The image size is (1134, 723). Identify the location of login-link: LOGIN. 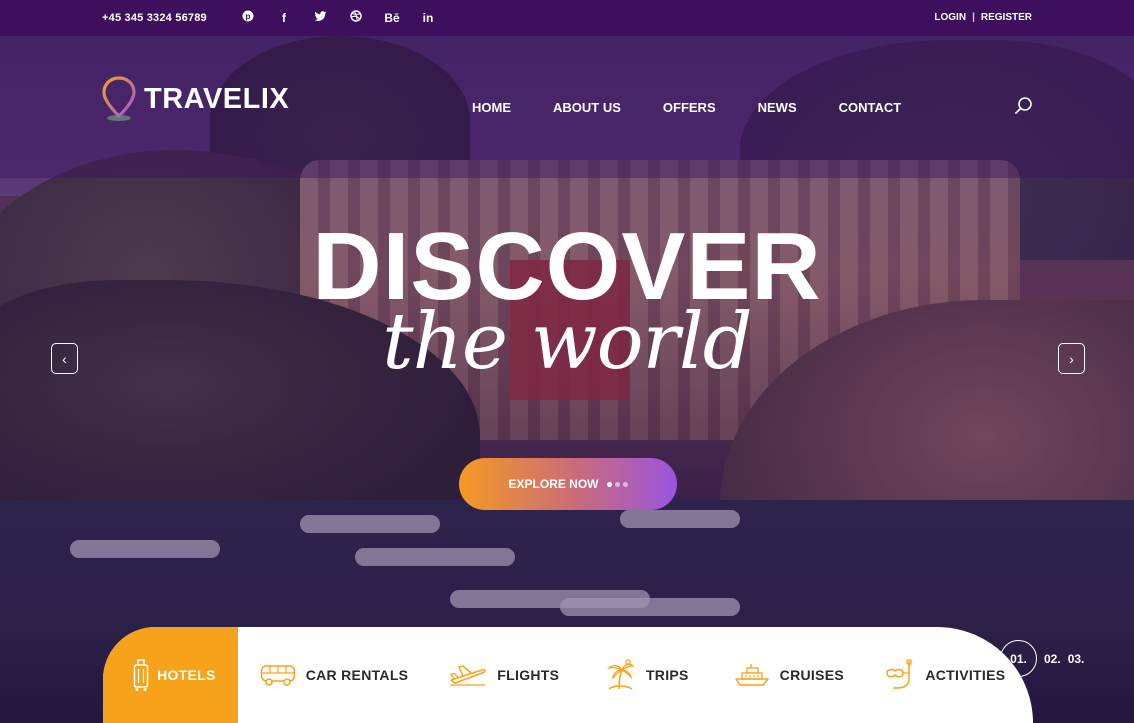
(950, 17).